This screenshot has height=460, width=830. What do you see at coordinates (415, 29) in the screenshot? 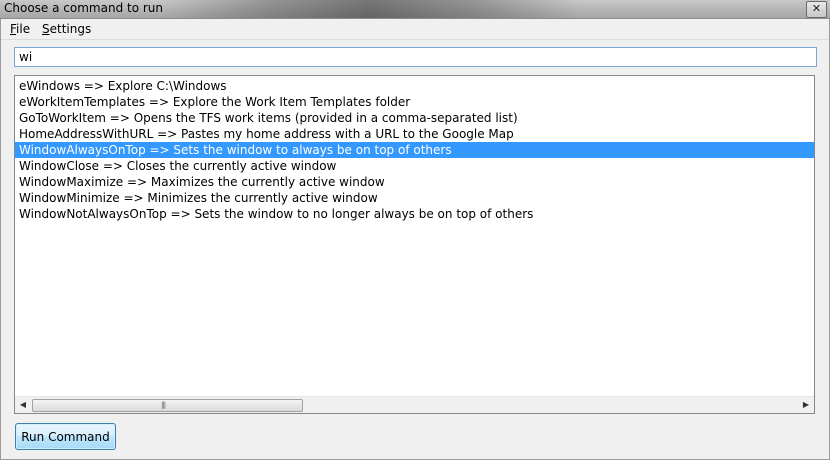
I see `menu-bar: File Settings` at bounding box center [415, 29].